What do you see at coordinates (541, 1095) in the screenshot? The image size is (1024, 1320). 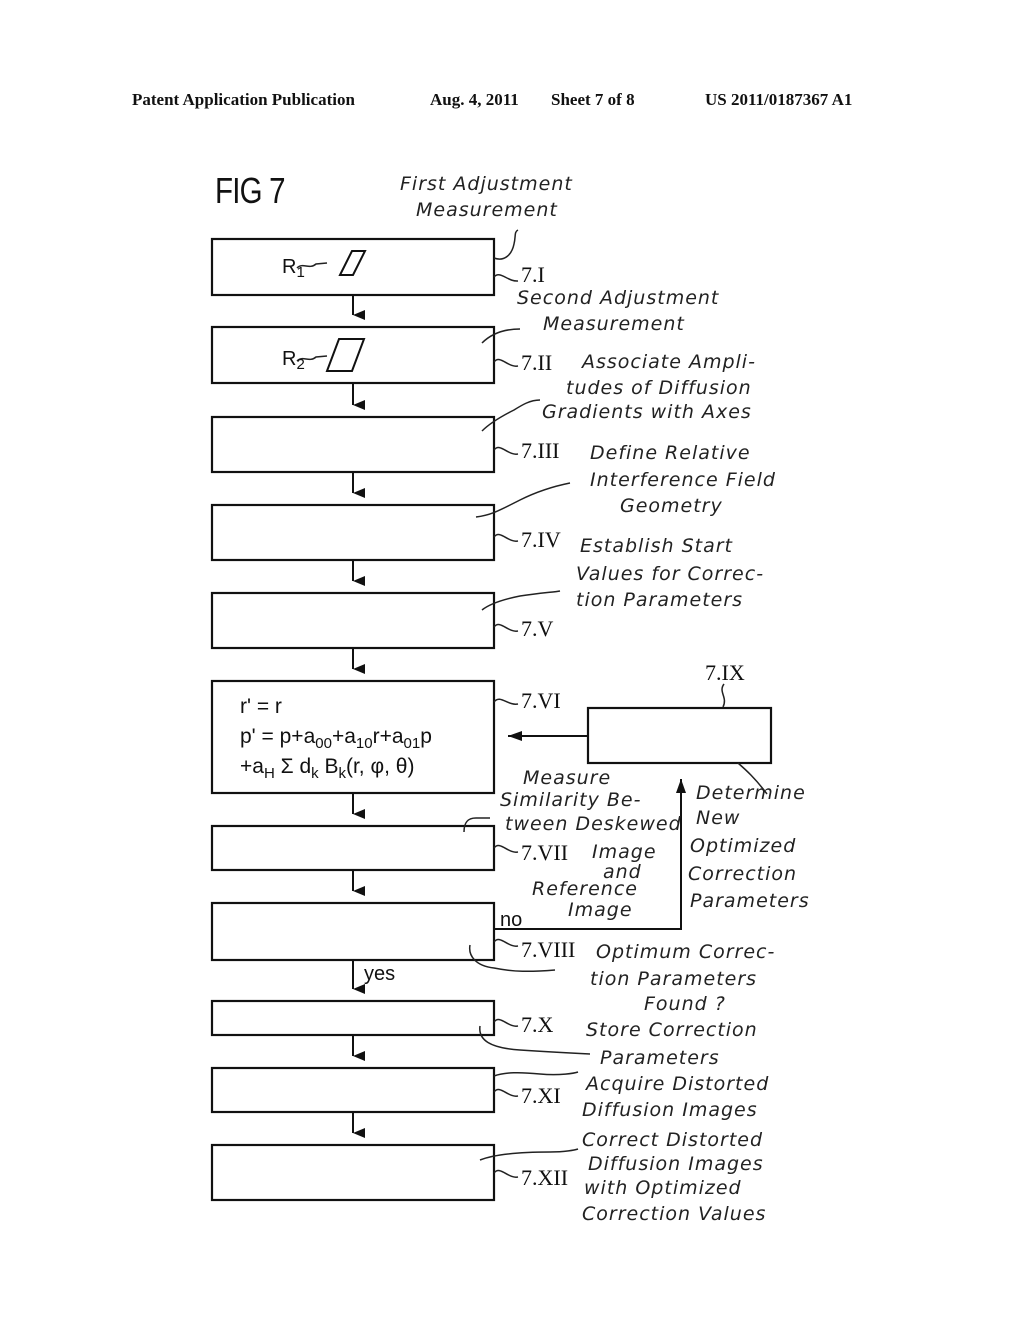 I see `ref-7-XI: 7.XI` at bounding box center [541, 1095].